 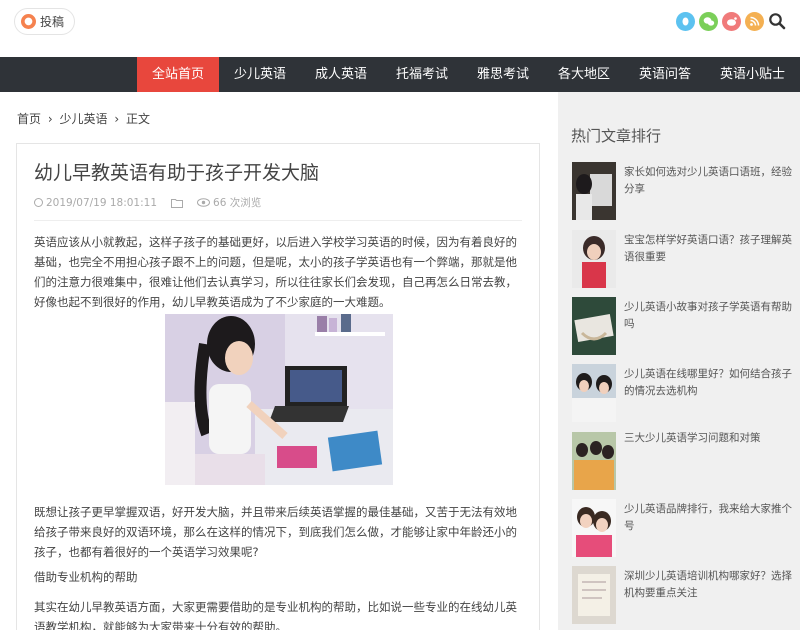 I want to click on nav-item-adult-english: 成人英语, so click(x=341, y=74).